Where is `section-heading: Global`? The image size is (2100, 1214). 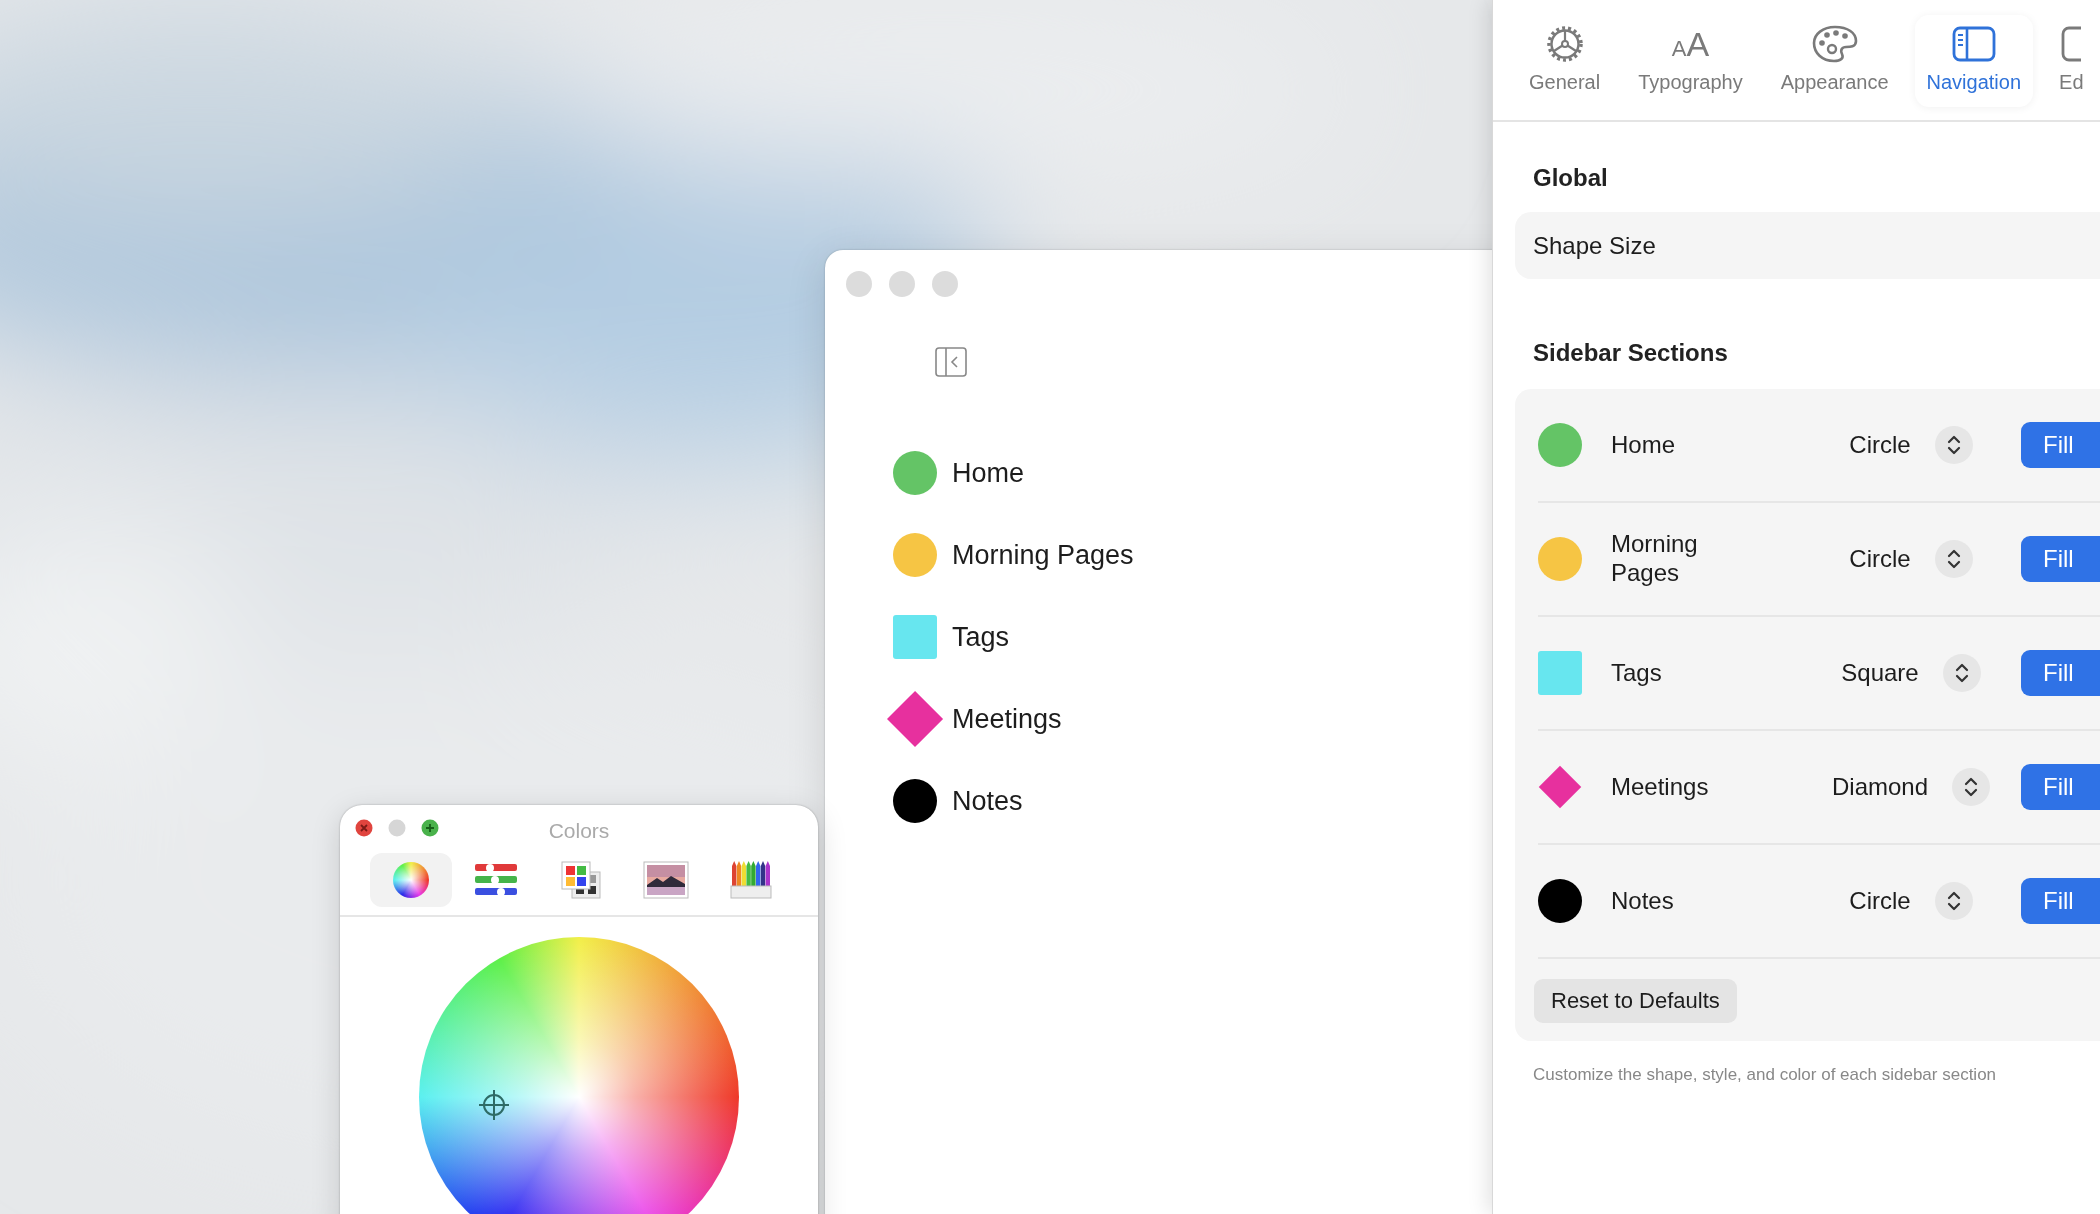 section-heading: Global is located at coordinates (1570, 178).